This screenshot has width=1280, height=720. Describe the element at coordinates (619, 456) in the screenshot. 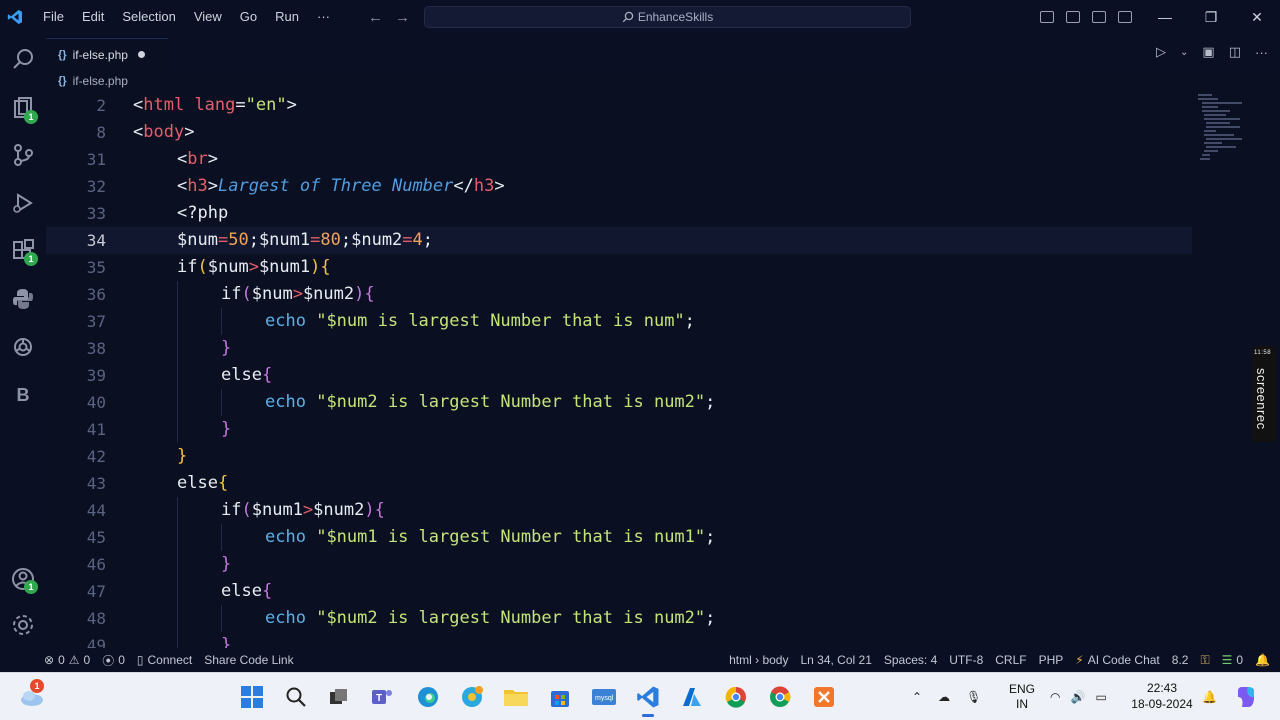

I see `code-line: 42}` at that location.